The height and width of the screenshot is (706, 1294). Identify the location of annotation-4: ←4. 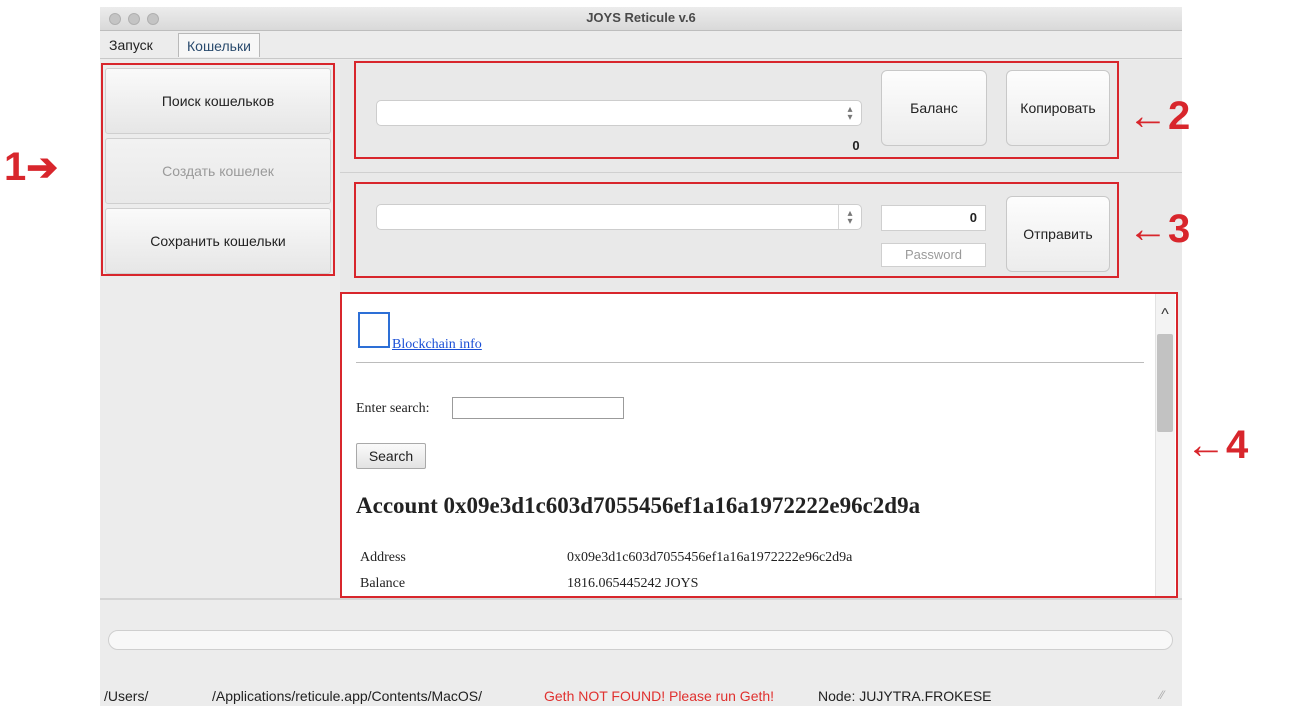
(1217, 445).